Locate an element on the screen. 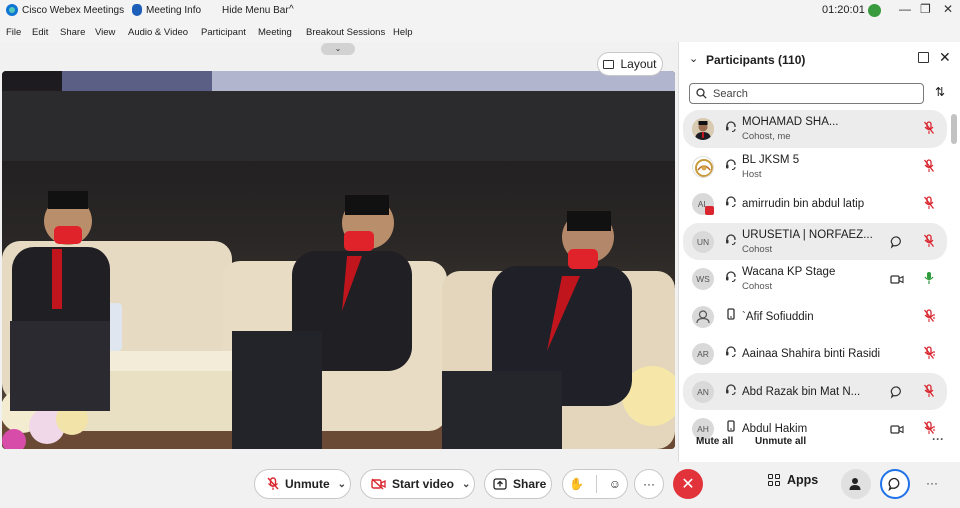 This screenshot has width=960, height=508. more-options-icon: ··· is located at coordinates (938, 439).